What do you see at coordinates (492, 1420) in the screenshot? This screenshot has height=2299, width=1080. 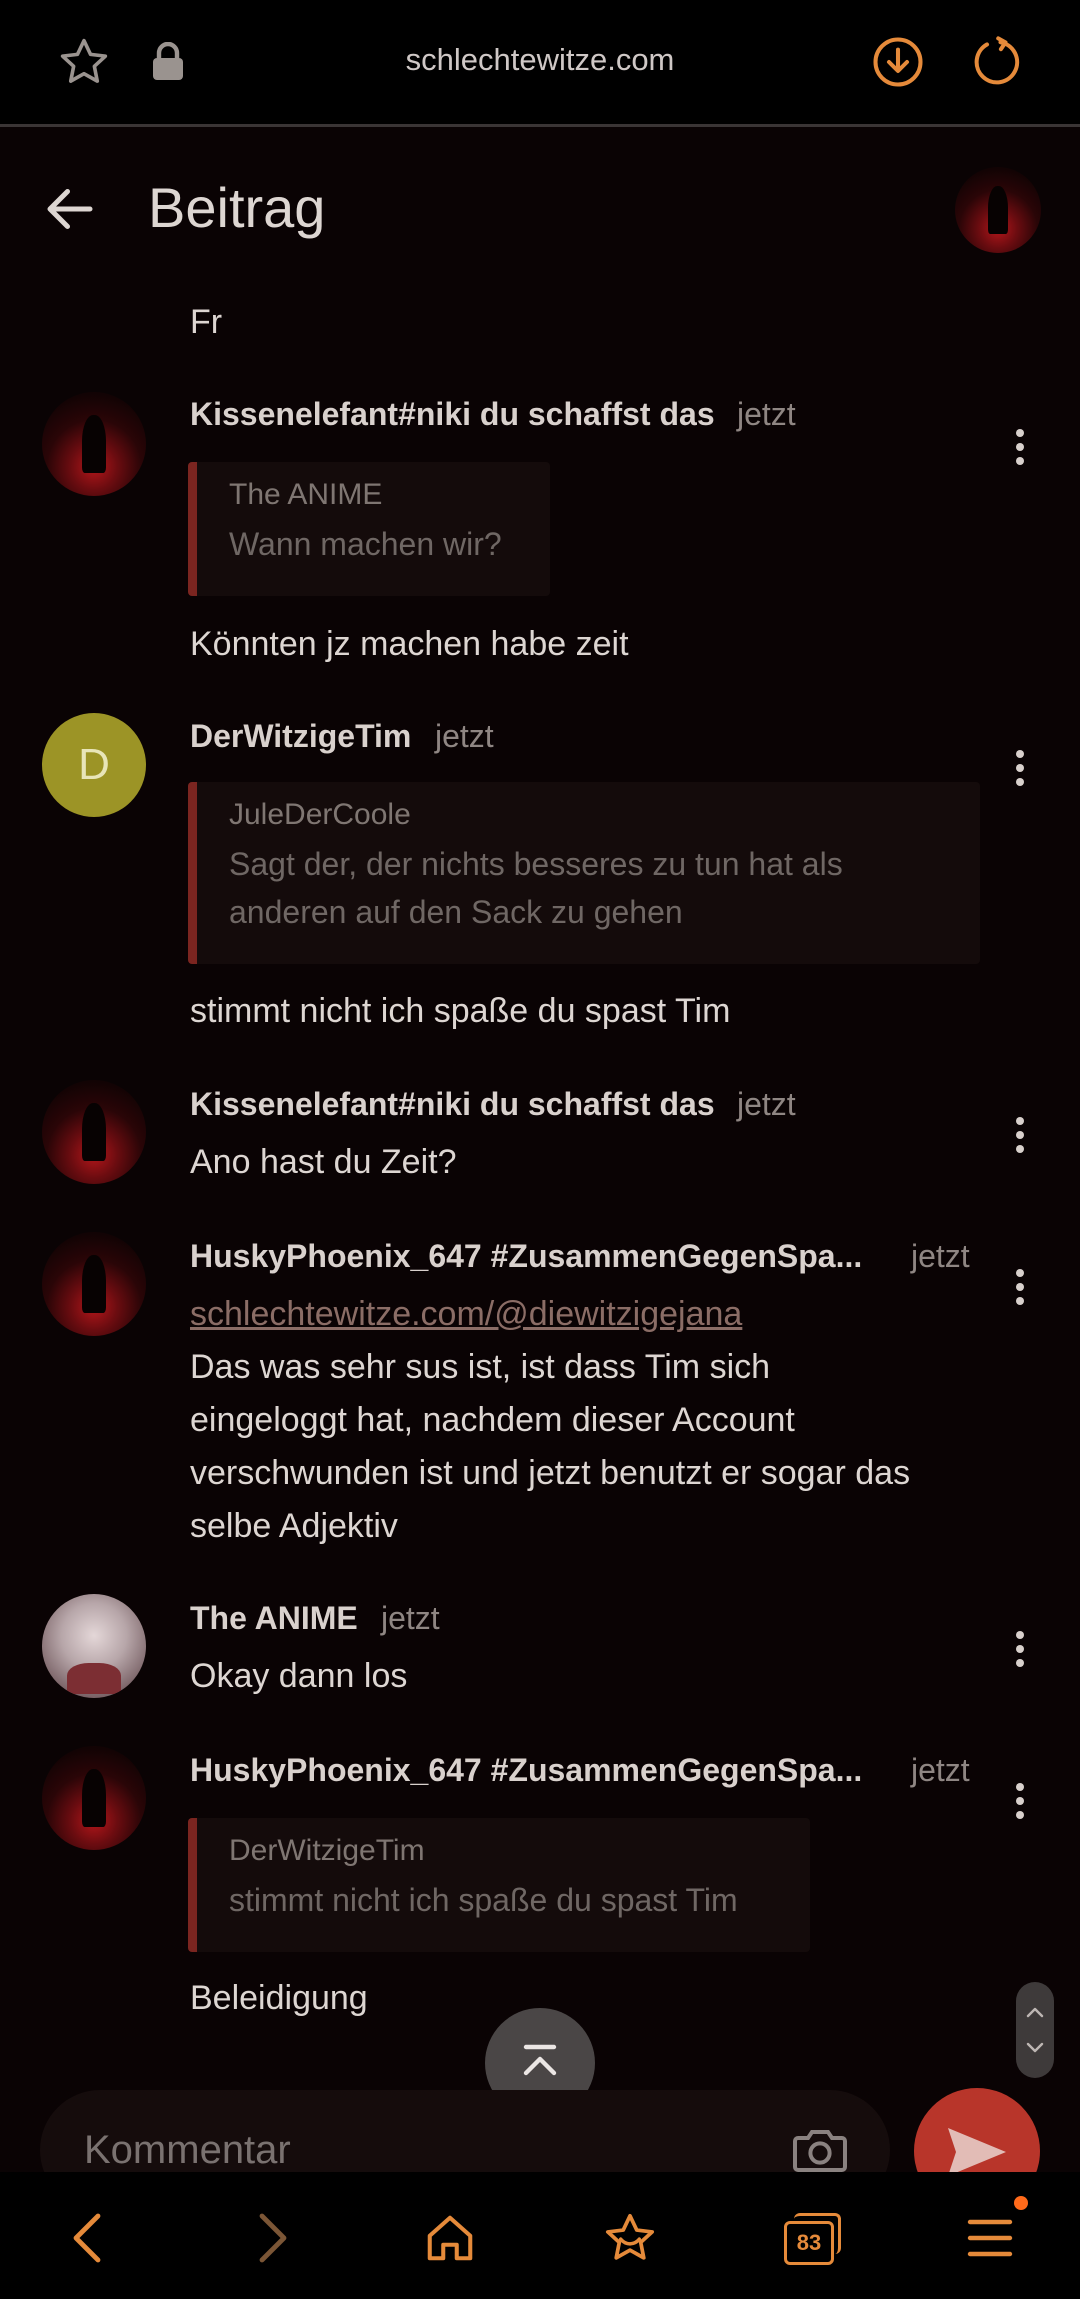 I see `comment-text-line: eingeloggt hat, nachdem dieser Account` at bounding box center [492, 1420].